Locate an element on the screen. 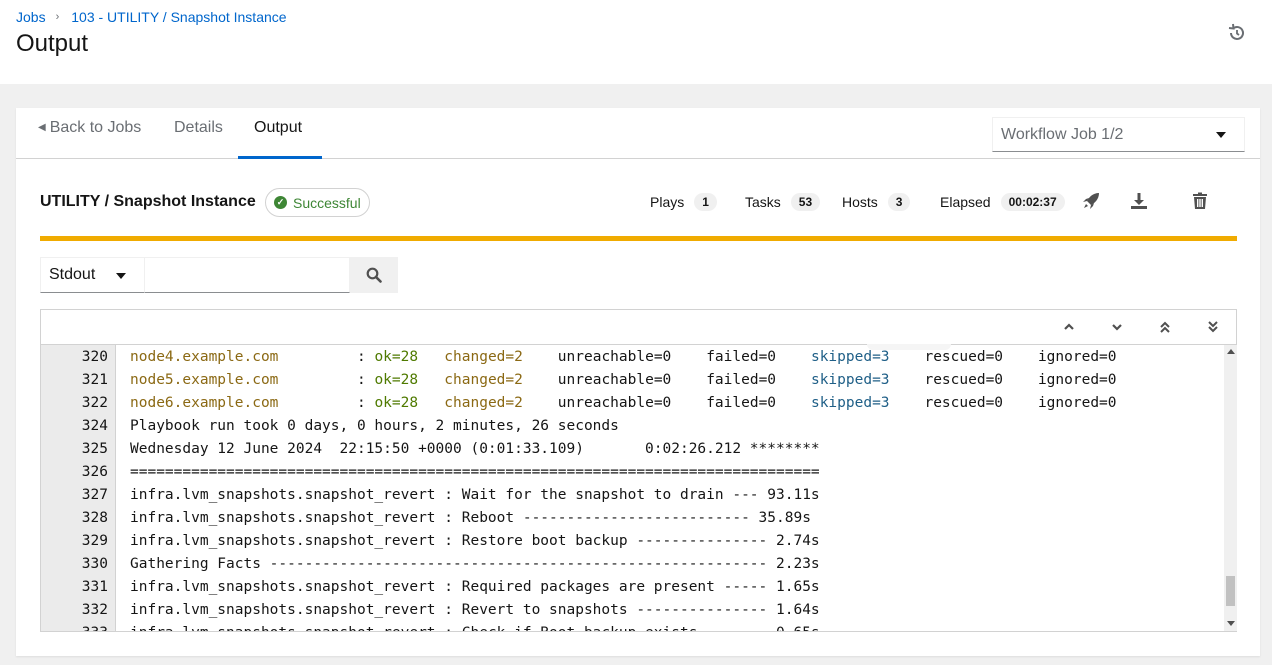  angle-double-up-icon is located at coordinates (1165, 327).